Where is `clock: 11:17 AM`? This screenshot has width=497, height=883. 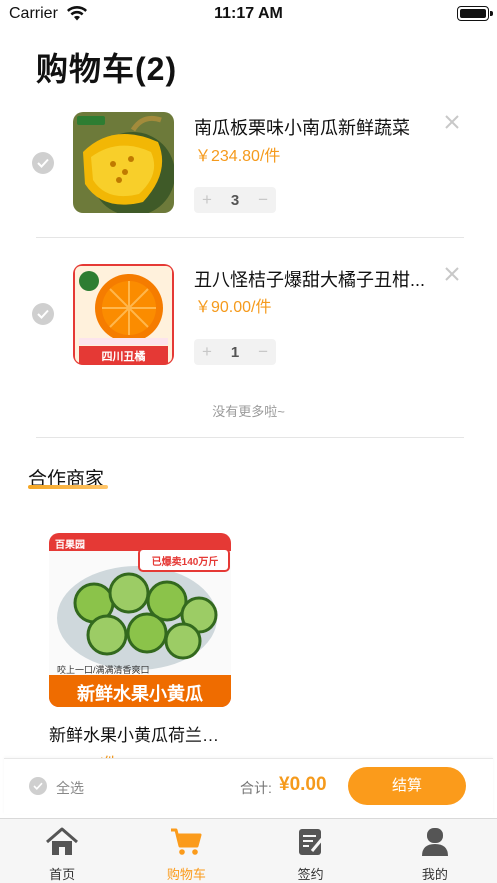
clock: 11:17 AM is located at coordinates (248, 13).